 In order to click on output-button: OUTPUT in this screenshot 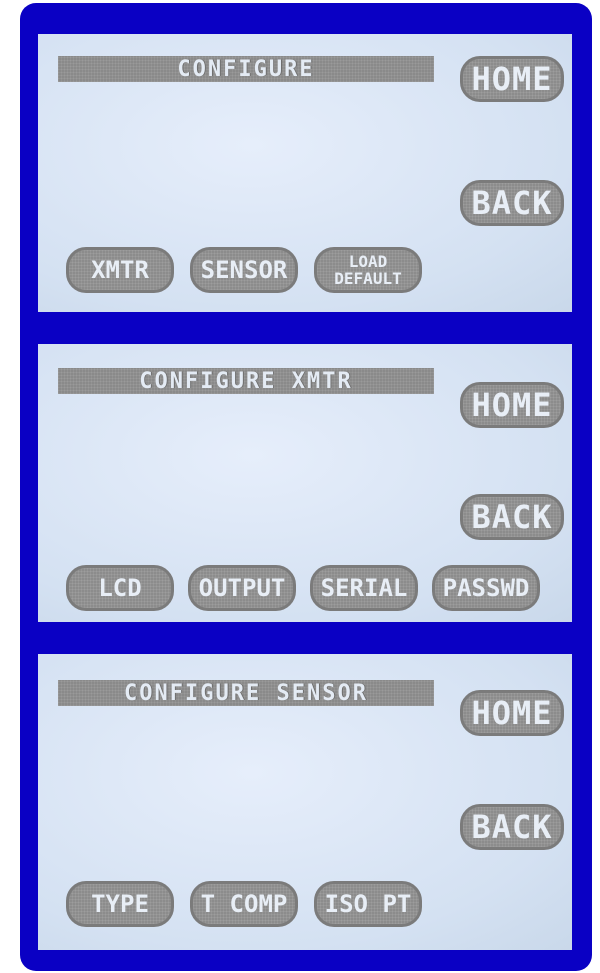, I will do `click(242, 588)`.